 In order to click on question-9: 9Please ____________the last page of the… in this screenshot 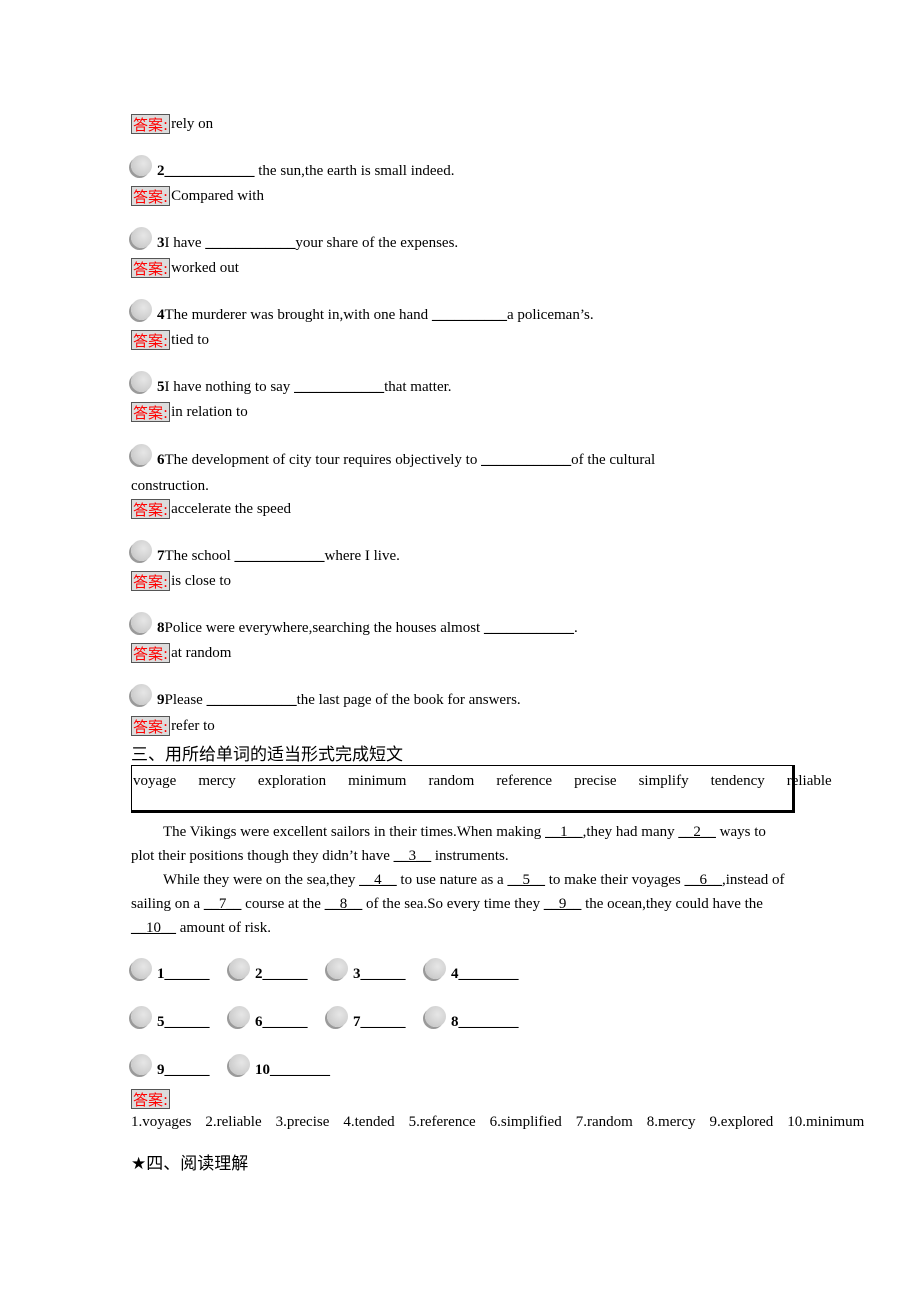, I will do `click(326, 696)`.